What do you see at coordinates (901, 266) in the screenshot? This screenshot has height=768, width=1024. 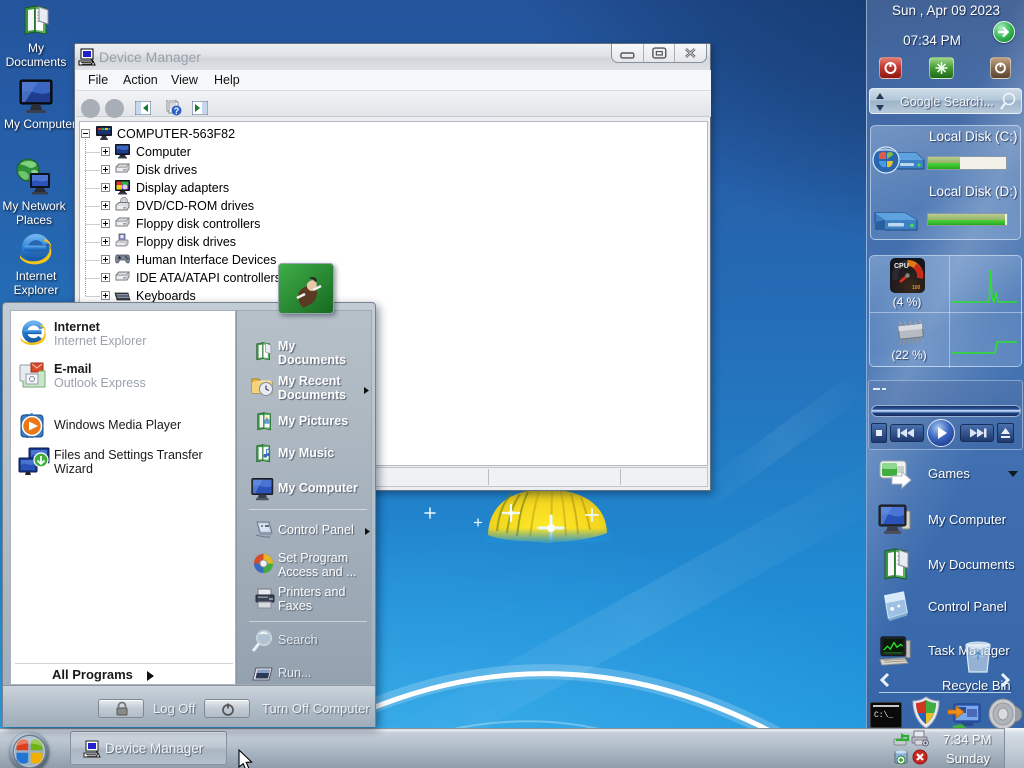 I see `svg-text: CPU` at bounding box center [901, 266].